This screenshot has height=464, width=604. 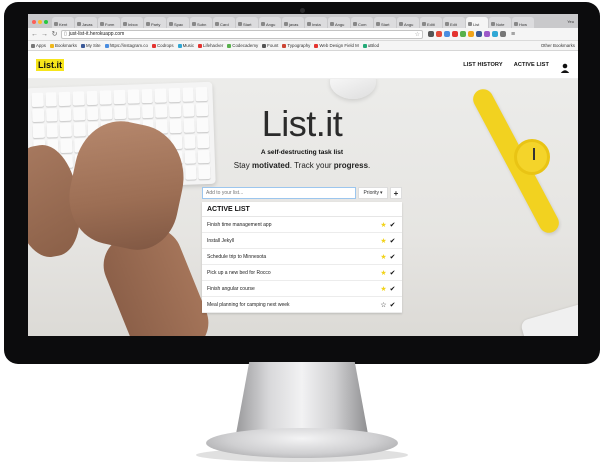 I want to click on task-item: Install Jekyll ★ ✔, so click(x=302, y=241).